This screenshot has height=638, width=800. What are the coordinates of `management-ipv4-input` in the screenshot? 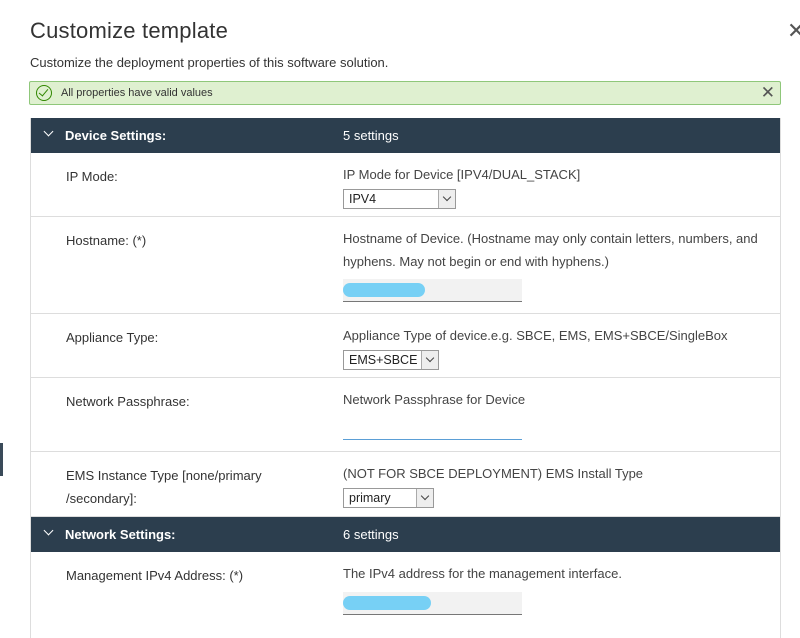 It's located at (432, 603).